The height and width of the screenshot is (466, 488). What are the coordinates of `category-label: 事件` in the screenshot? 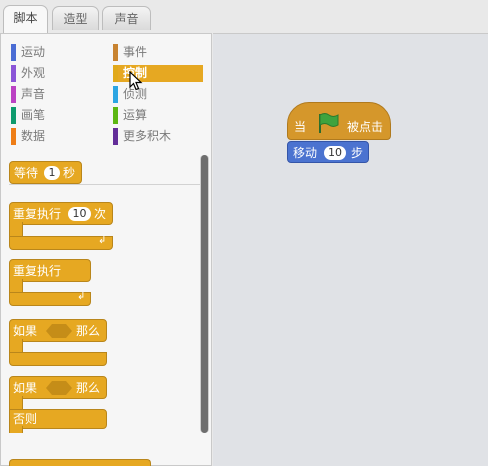 It's located at (135, 52).